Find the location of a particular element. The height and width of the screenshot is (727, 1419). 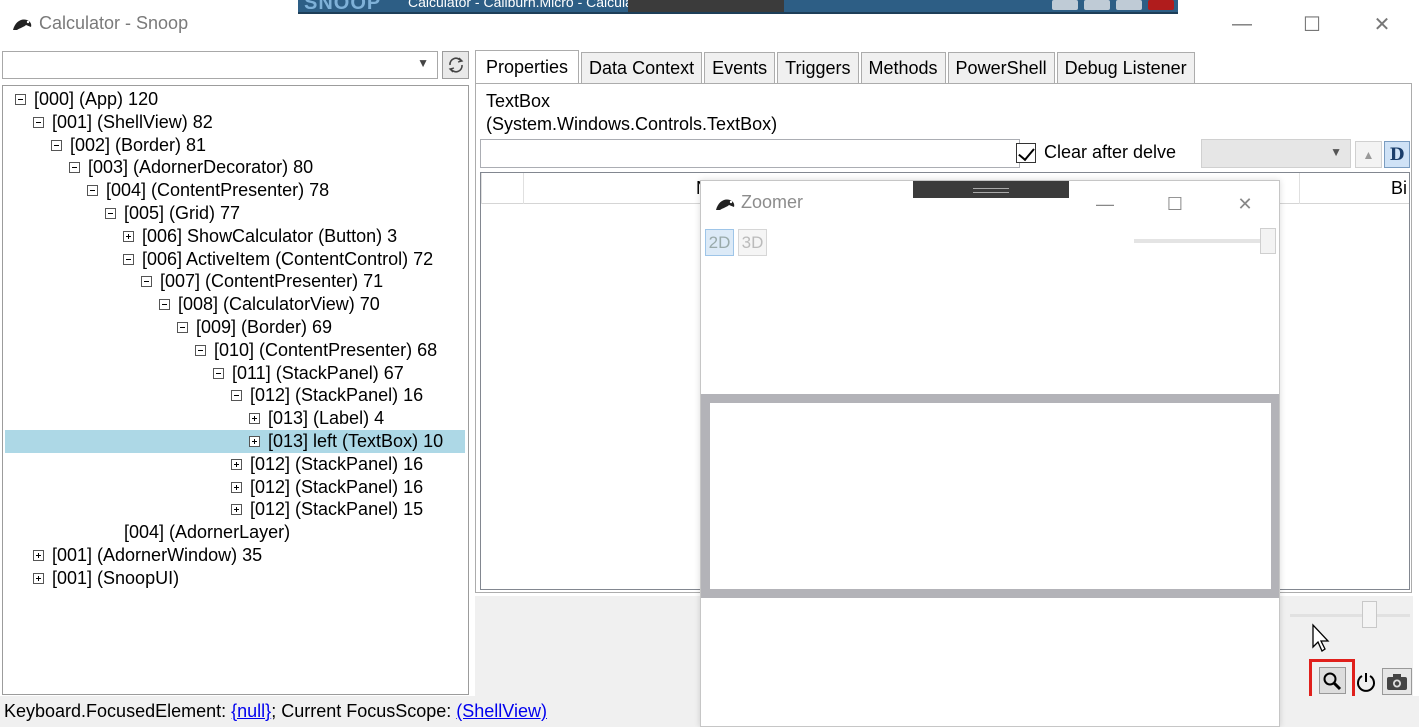

tree-item: [006] ShowCalculator (Button) 3 is located at coordinates (260, 236).